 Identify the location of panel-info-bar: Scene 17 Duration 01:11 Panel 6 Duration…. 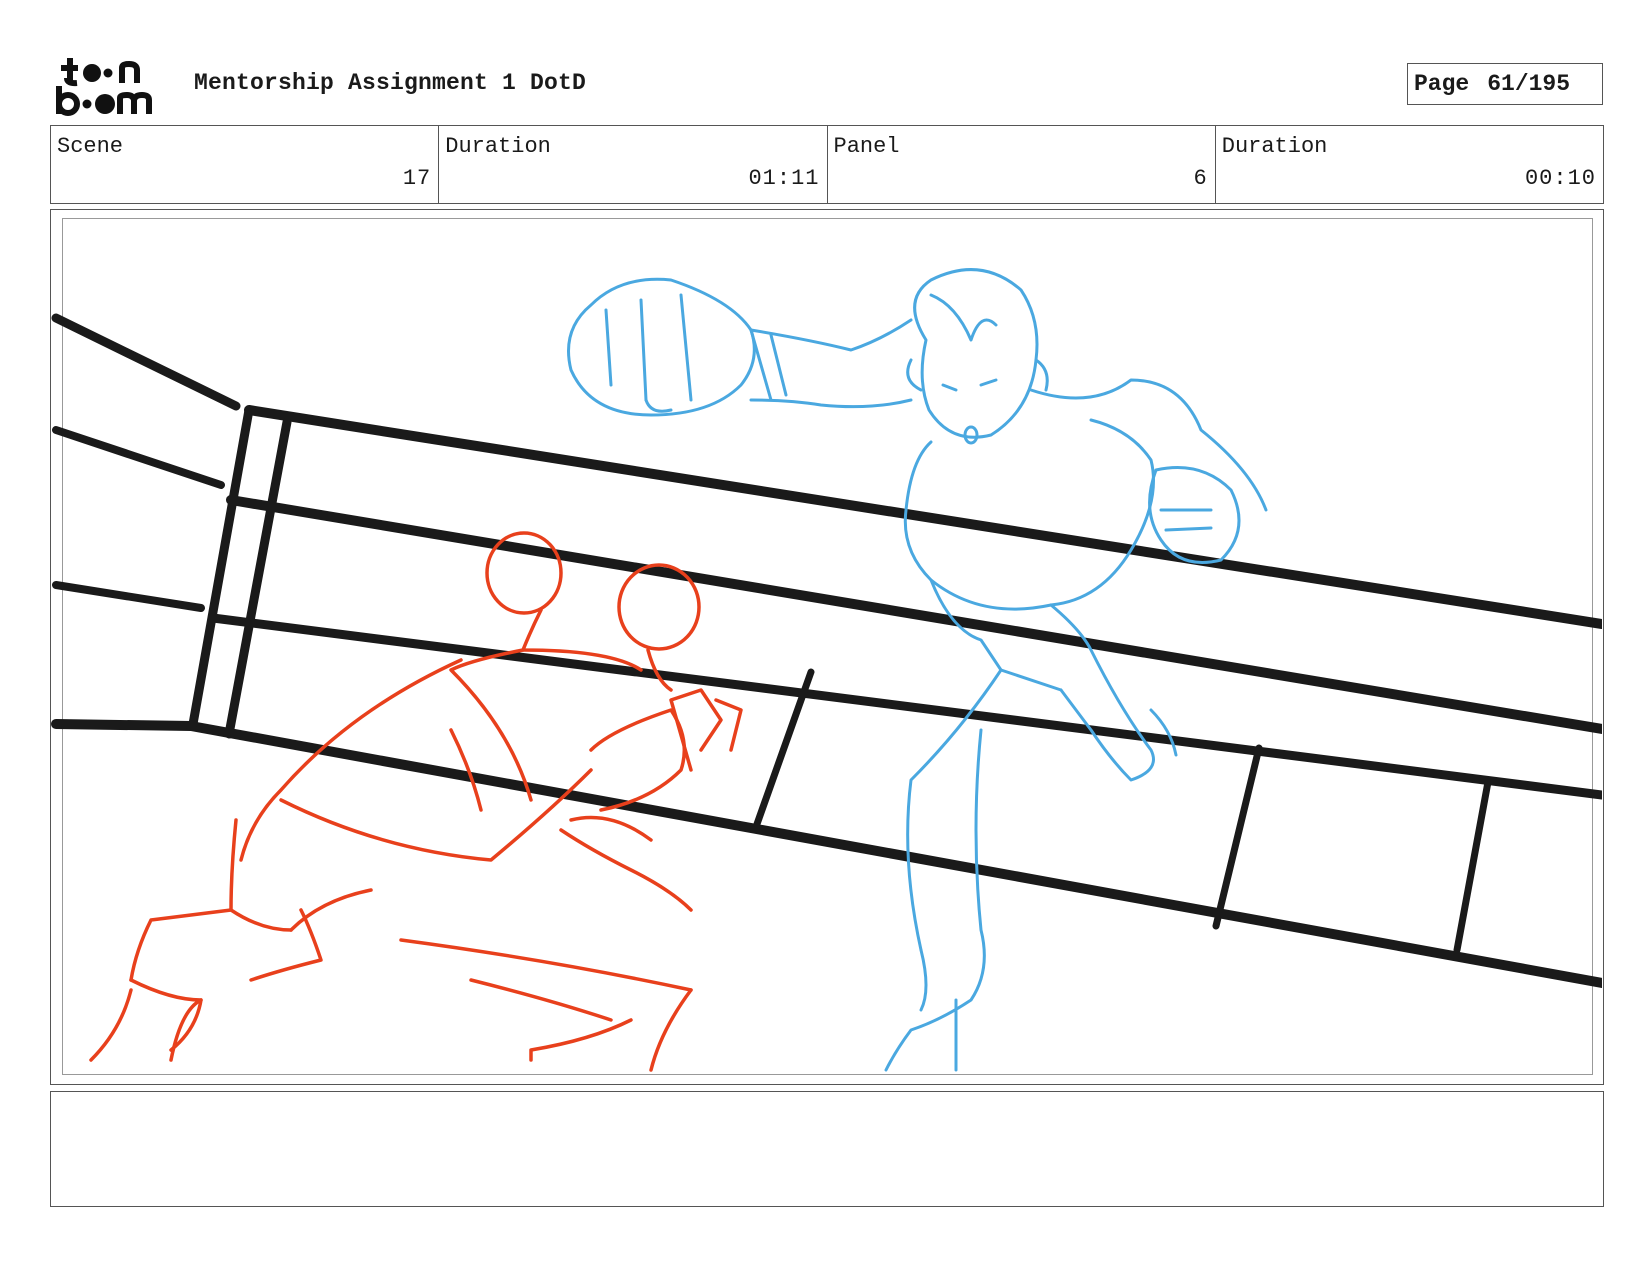
(827, 164).